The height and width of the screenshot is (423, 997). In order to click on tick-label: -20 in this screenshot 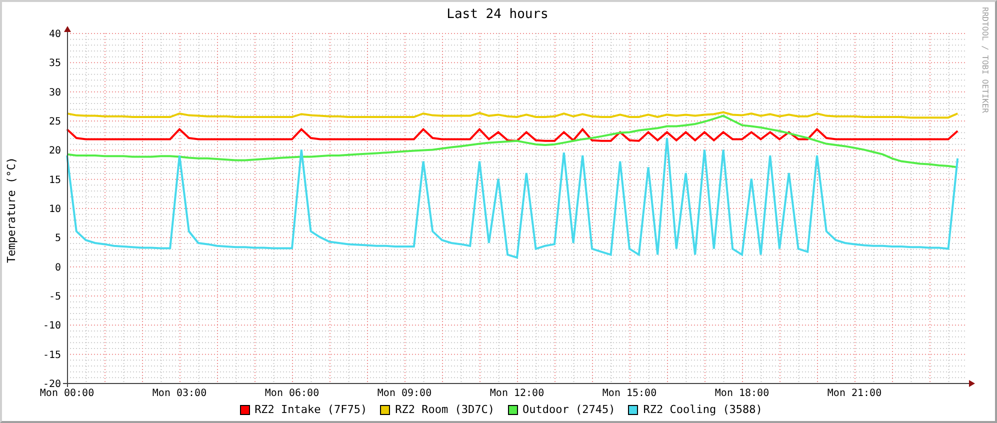, I will do `click(51, 384)`.